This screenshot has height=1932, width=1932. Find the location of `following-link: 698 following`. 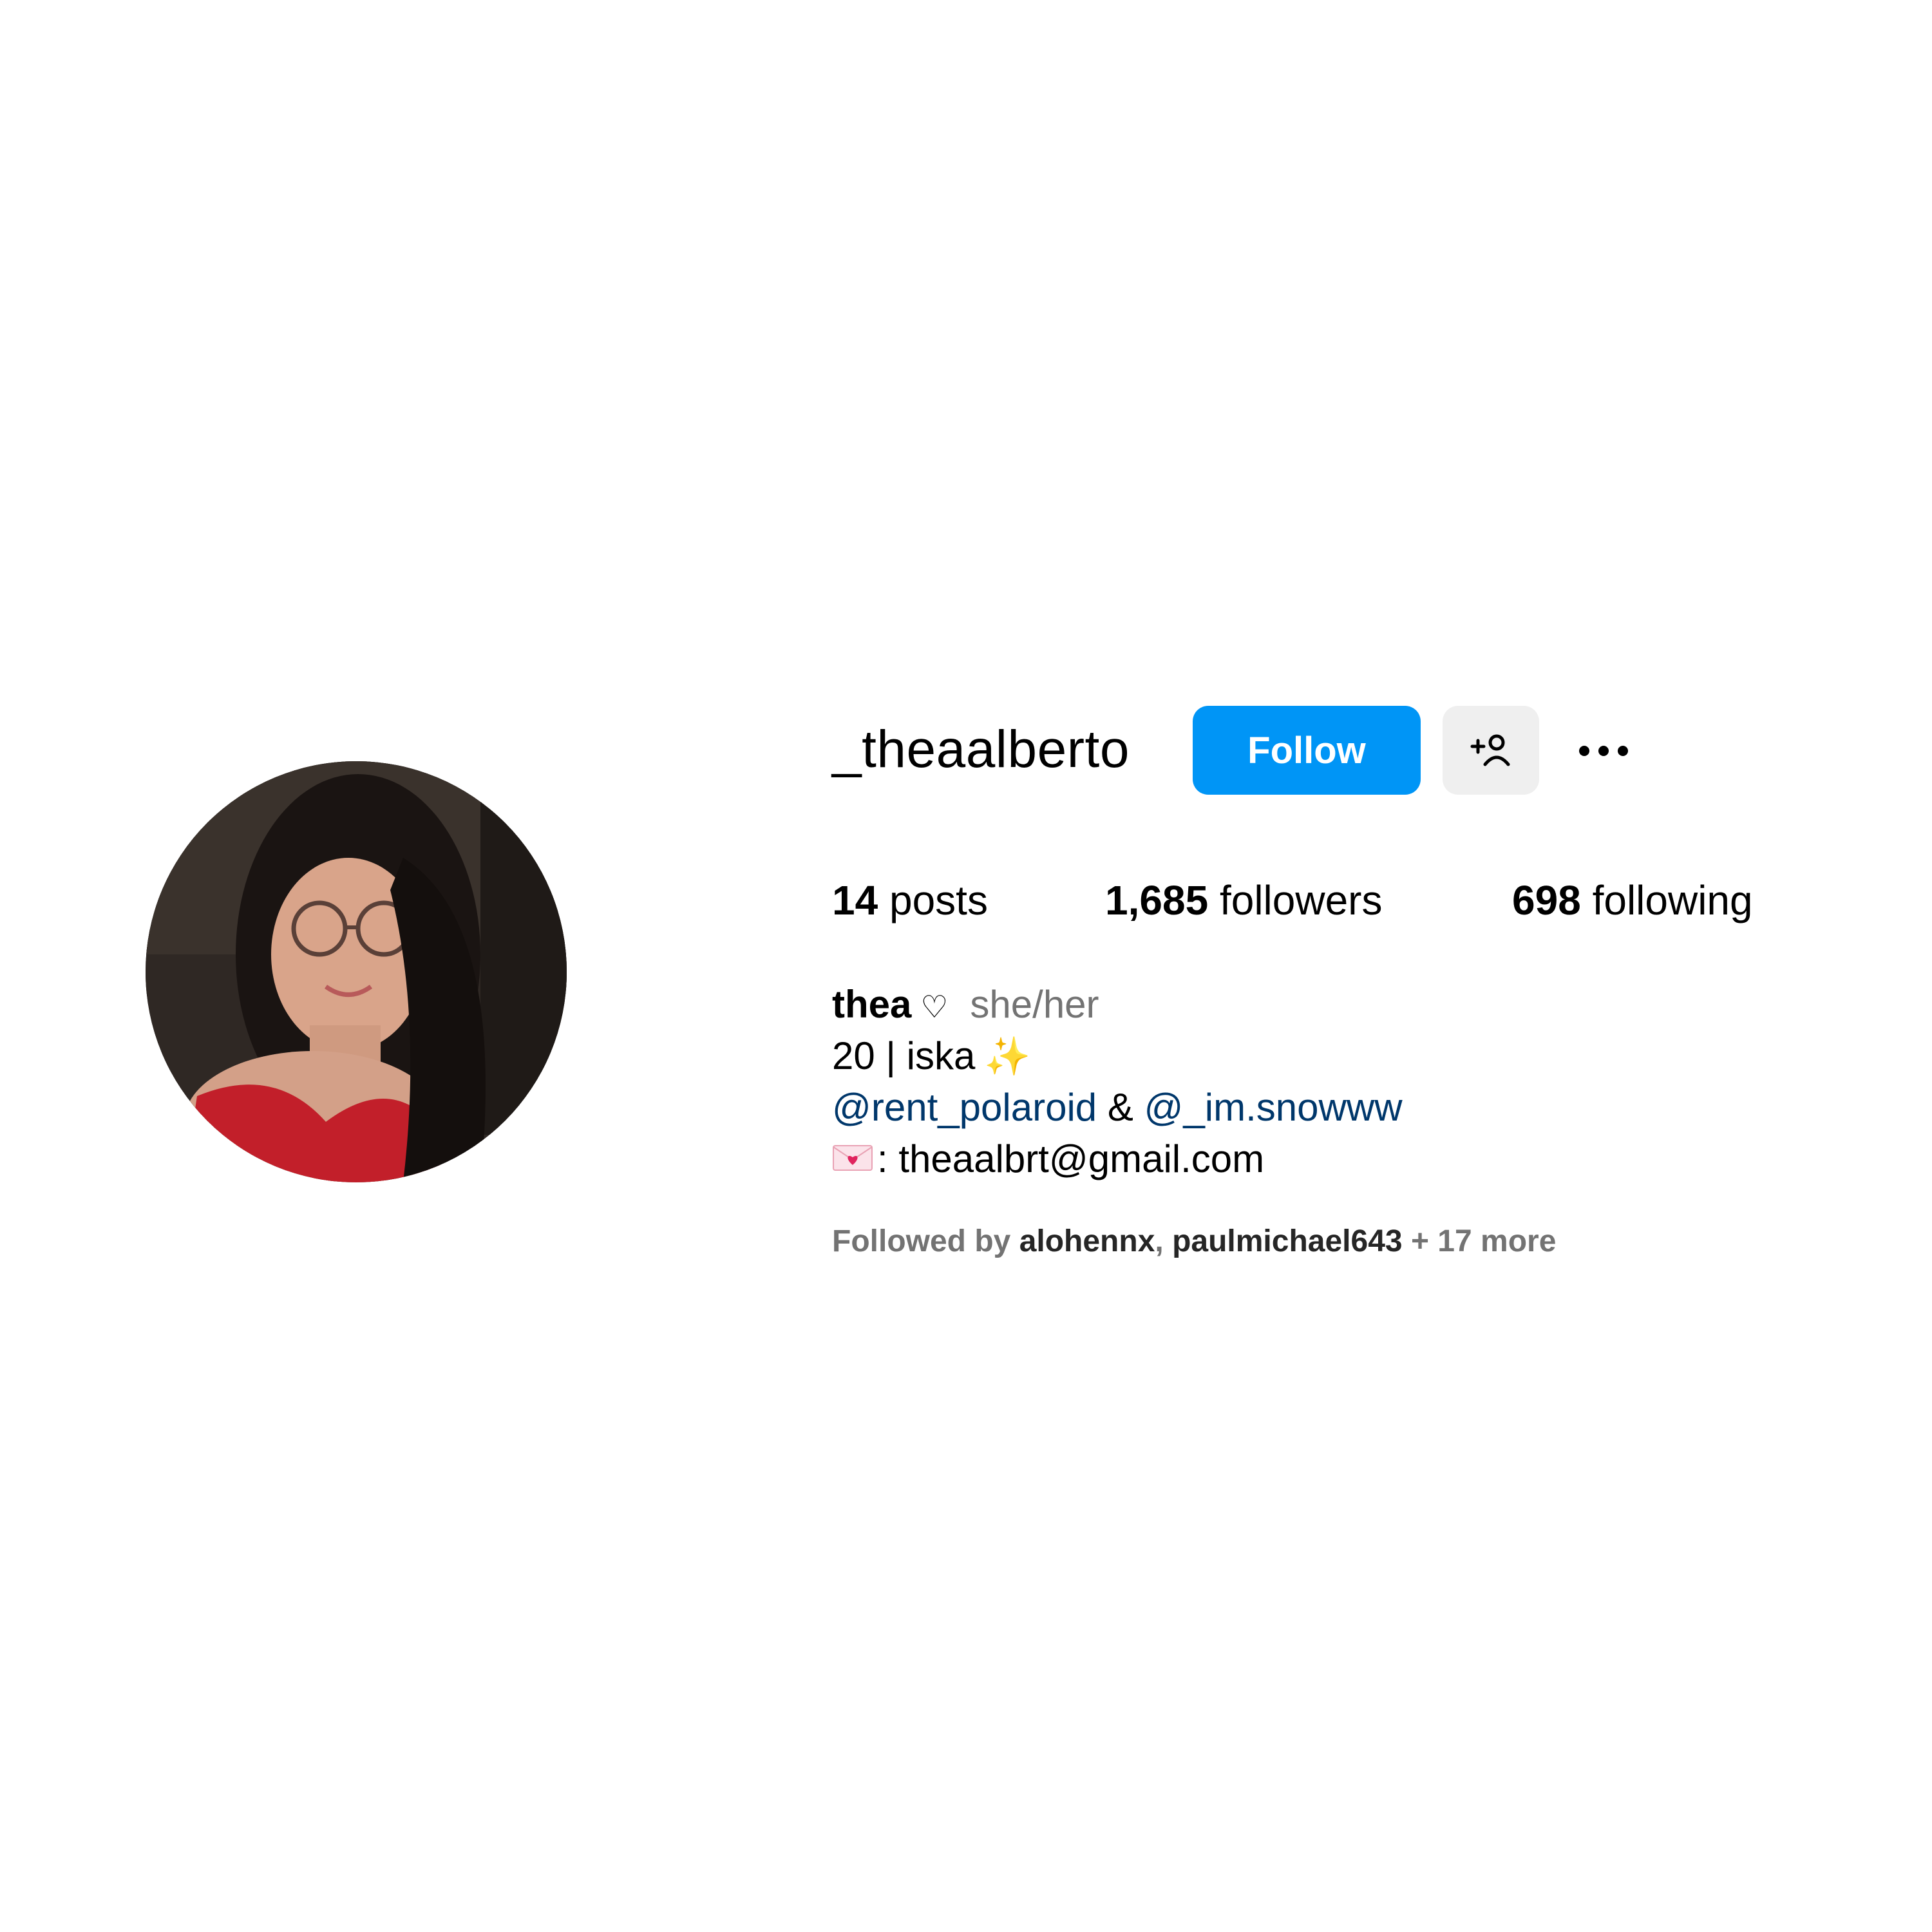

following-link: 698 following is located at coordinates (1632, 900).